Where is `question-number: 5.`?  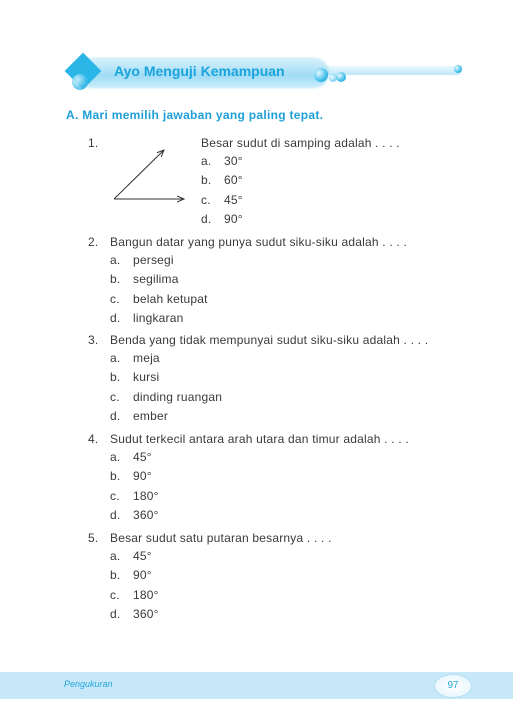
question-number: 5. is located at coordinates (93, 538).